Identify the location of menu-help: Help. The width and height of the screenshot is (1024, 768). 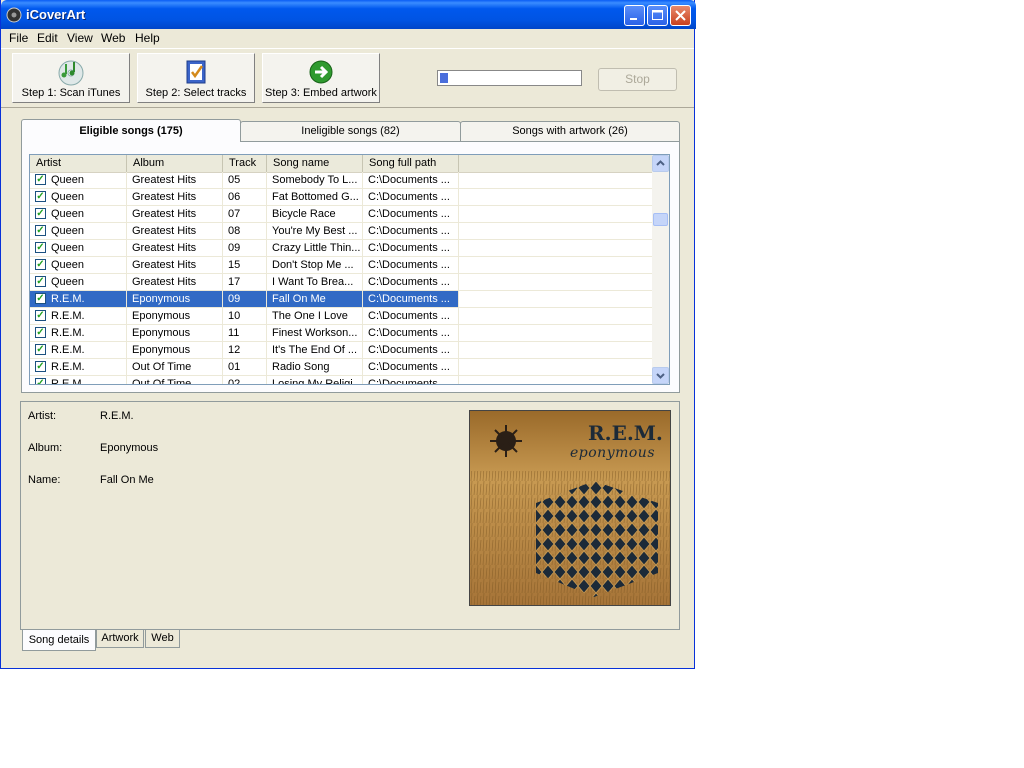
(147, 38).